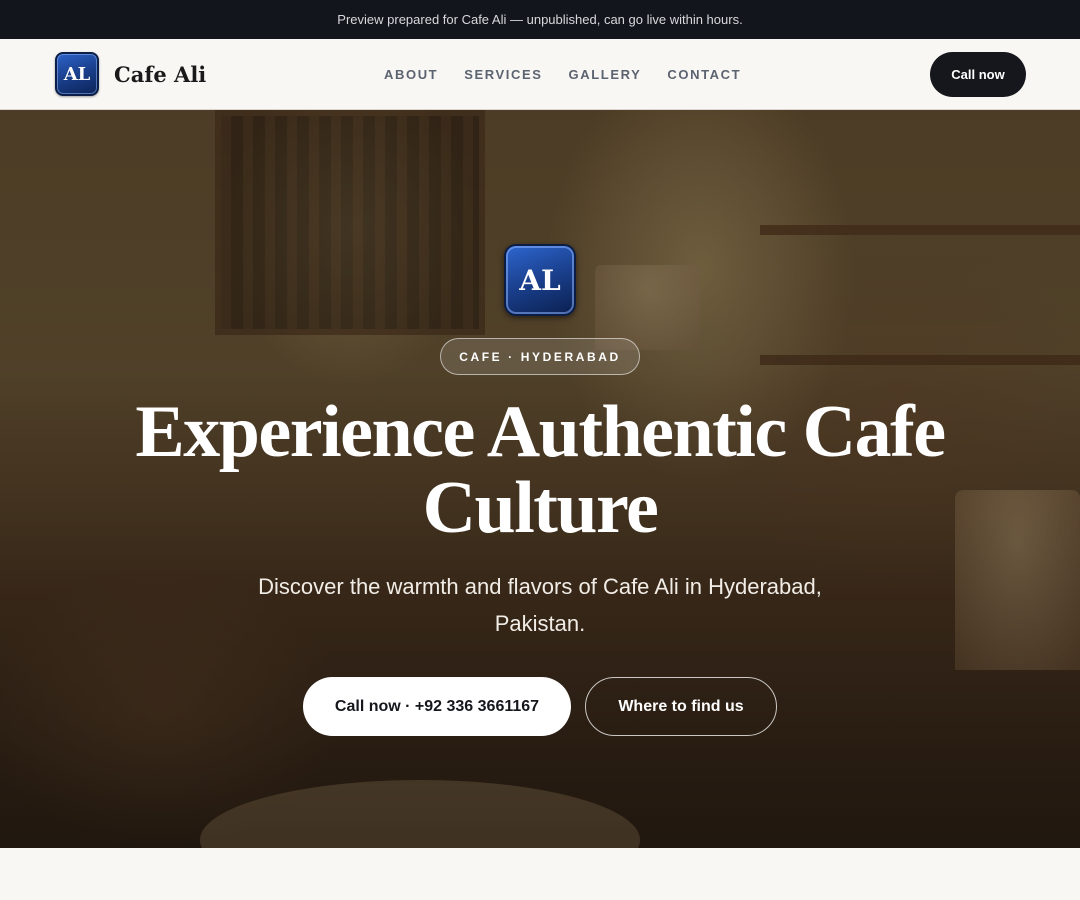  I want to click on header-call-button: Call now, so click(978, 74).